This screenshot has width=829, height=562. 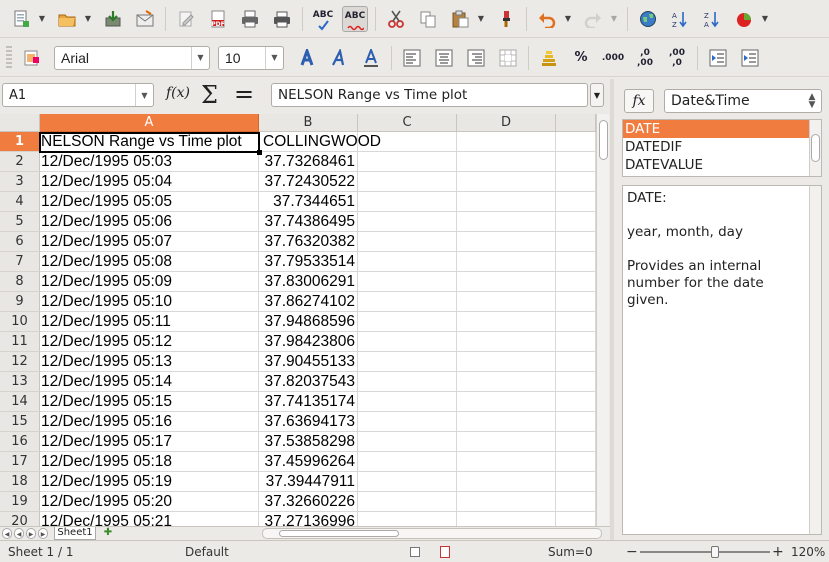 What do you see at coordinates (339, 58) in the screenshot?
I see `italic-icon` at bounding box center [339, 58].